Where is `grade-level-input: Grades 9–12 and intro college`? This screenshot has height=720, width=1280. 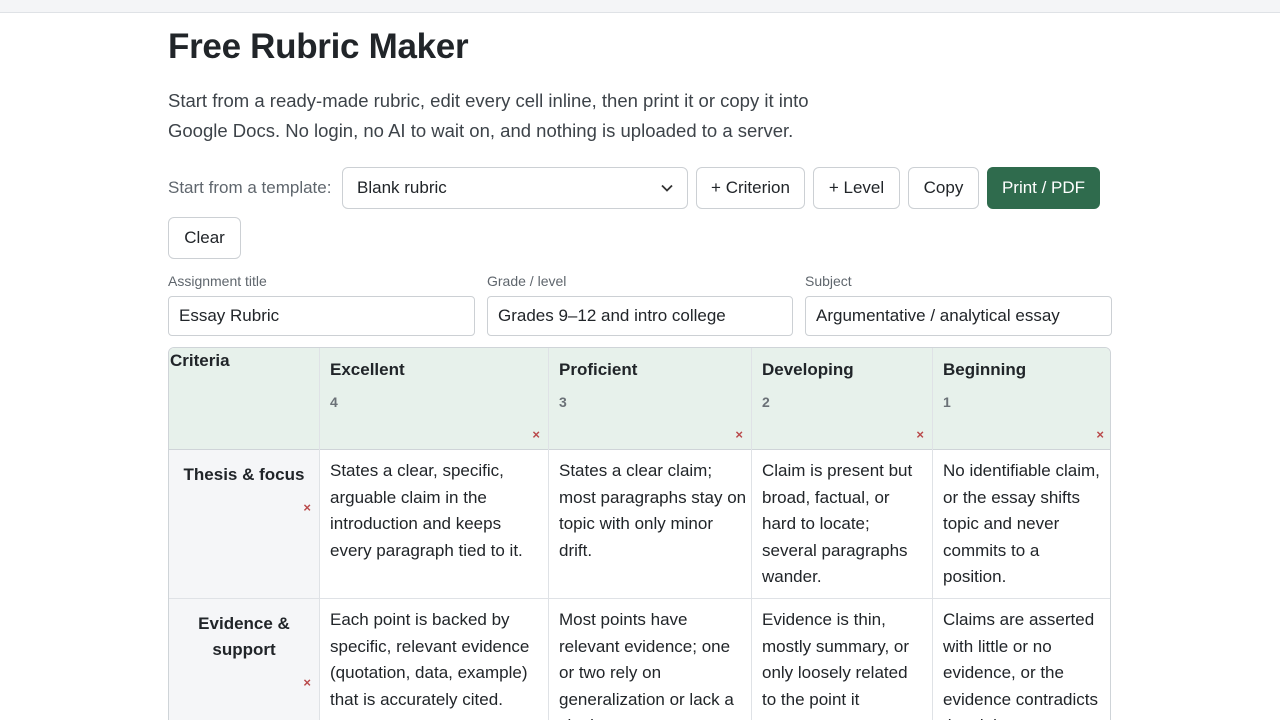
grade-level-input: Grades 9–12 and intro college is located at coordinates (640, 316).